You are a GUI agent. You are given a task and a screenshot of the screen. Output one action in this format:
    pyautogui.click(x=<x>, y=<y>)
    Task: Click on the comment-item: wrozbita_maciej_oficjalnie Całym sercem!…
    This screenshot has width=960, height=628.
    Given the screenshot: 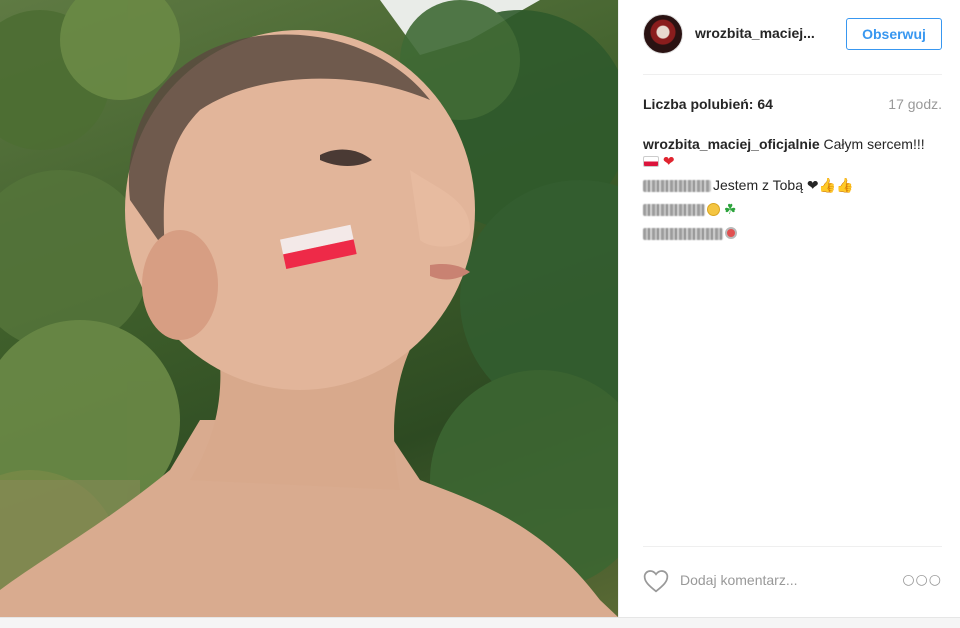 What is the action you would take?
    pyautogui.click(x=794, y=153)
    